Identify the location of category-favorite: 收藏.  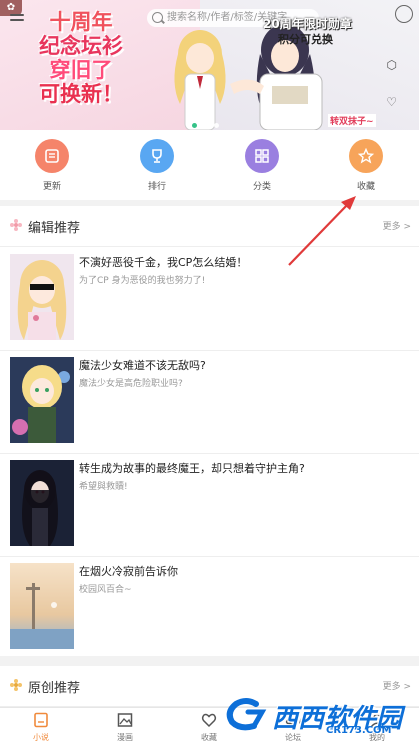
(366, 165).